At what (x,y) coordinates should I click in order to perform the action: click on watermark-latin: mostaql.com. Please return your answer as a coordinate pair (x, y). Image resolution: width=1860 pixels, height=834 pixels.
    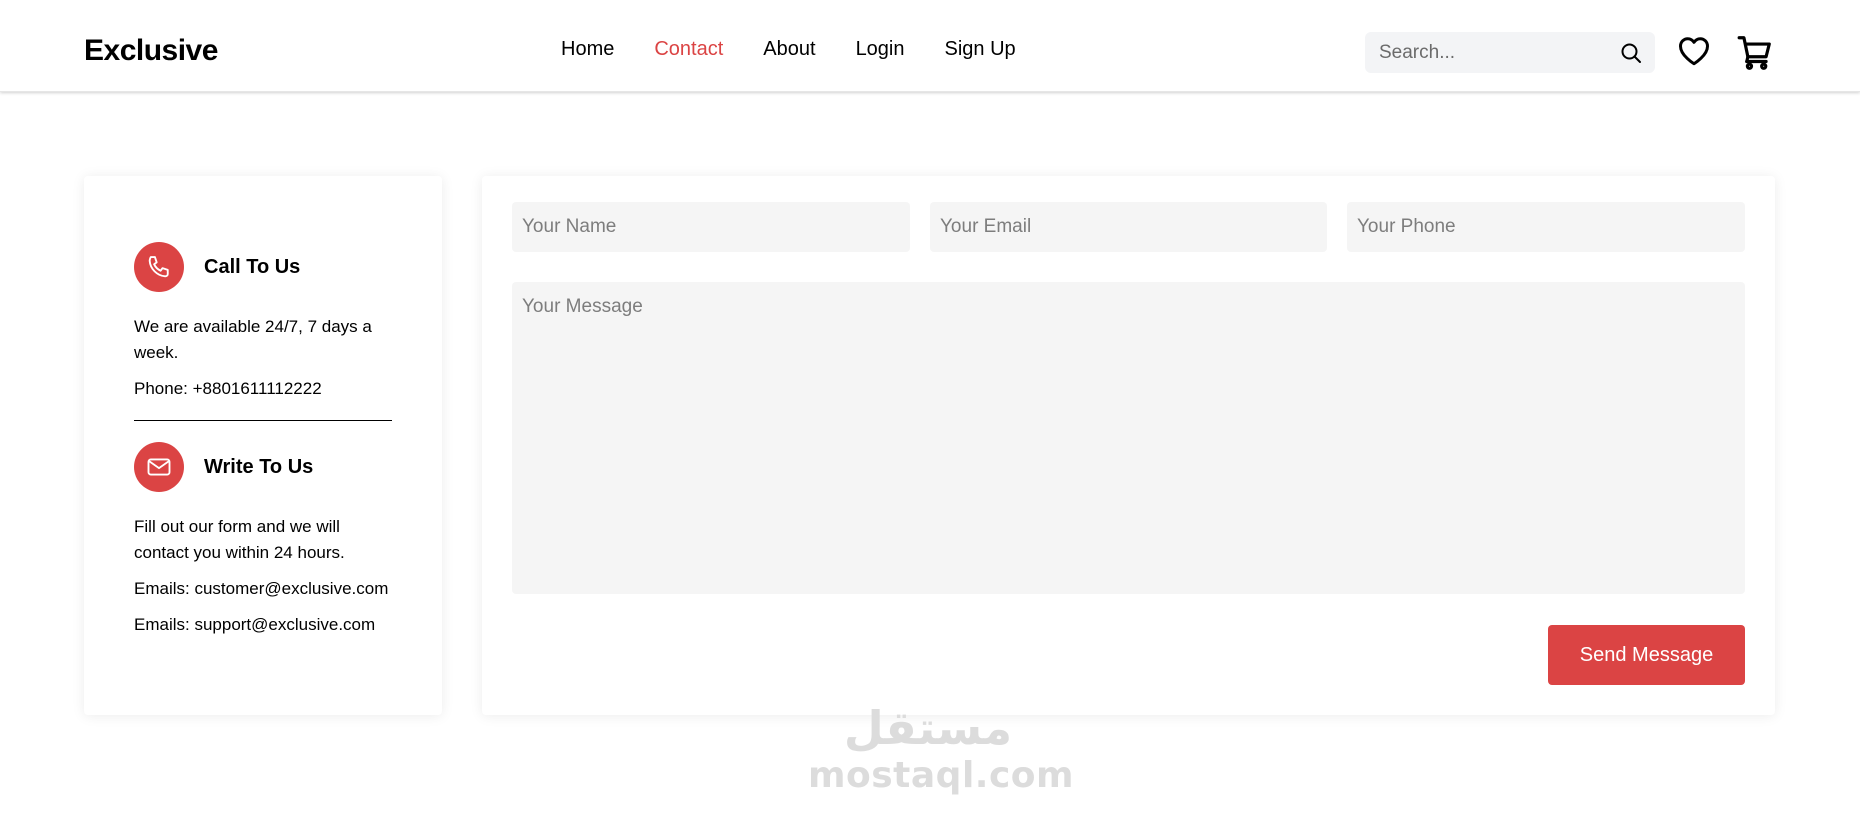
    Looking at the image, I should click on (941, 775).